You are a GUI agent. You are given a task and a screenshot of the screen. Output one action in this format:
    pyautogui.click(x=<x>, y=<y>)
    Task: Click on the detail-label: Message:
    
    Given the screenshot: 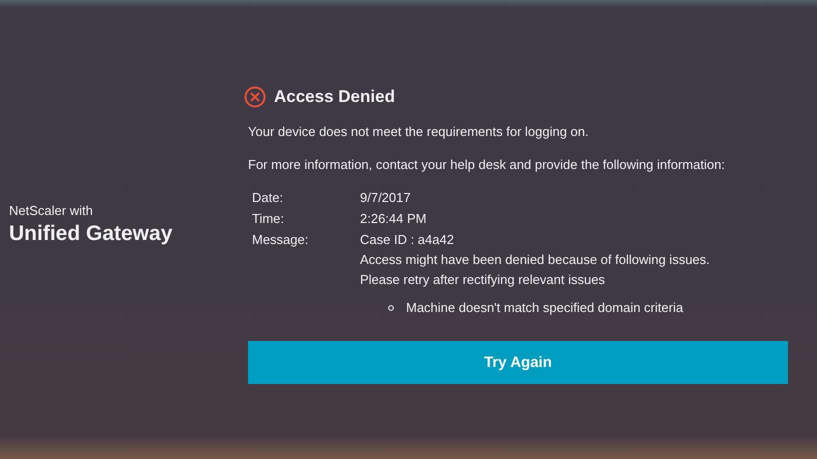 What is the action you would take?
    pyautogui.click(x=281, y=239)
    